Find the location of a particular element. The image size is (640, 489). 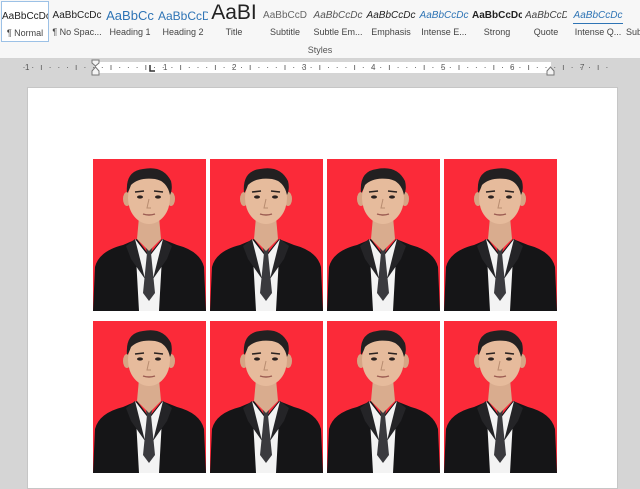

ruler-number-2: 2 is located at coordinates (234, 67).